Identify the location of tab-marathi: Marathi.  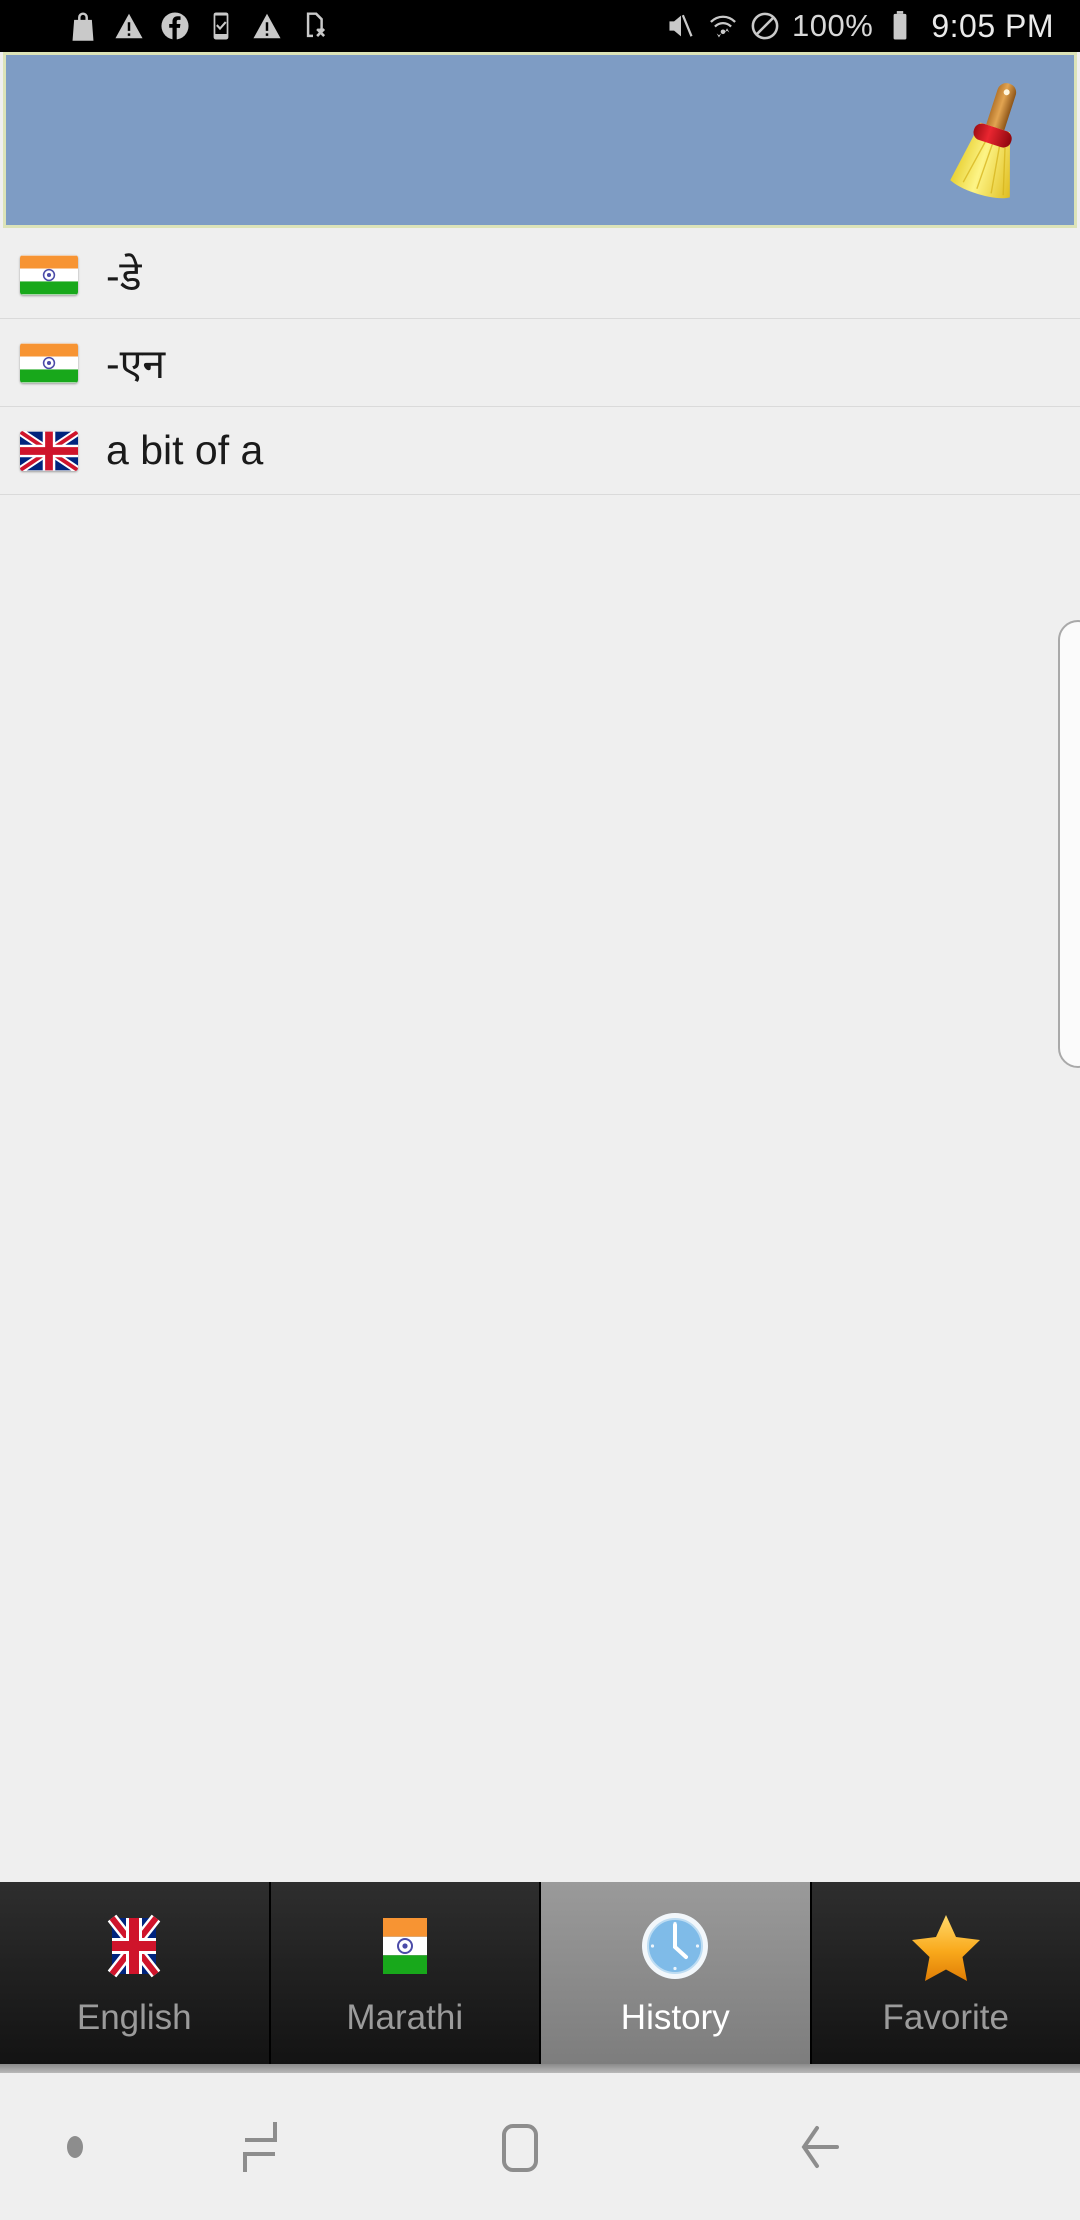
(405, 1973).